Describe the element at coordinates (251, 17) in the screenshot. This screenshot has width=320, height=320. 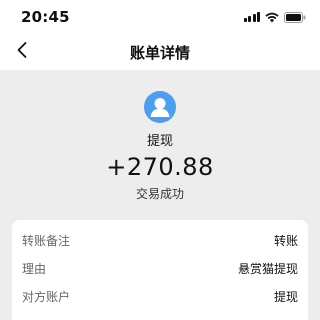
I see `signal-icon` at that location.